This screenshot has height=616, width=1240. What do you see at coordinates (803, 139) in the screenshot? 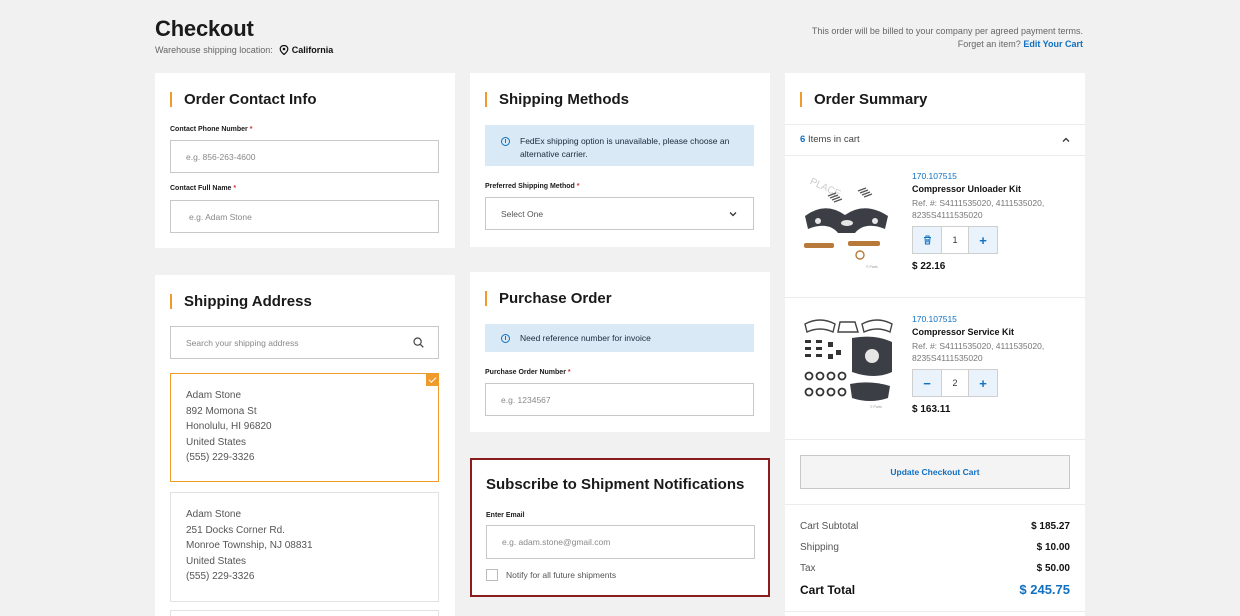
I see `cart-items-count: 6` at bounding box center [803, 139].